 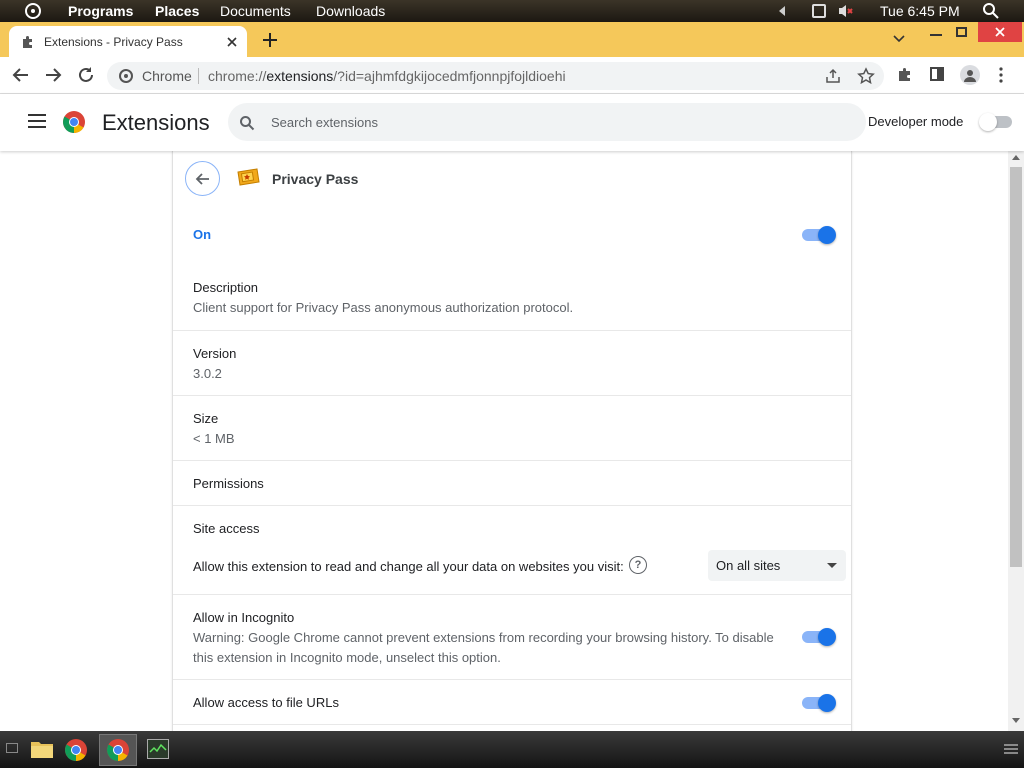 I want to click on search-extensions-field: Search extensions, so click(x=547, y=122).